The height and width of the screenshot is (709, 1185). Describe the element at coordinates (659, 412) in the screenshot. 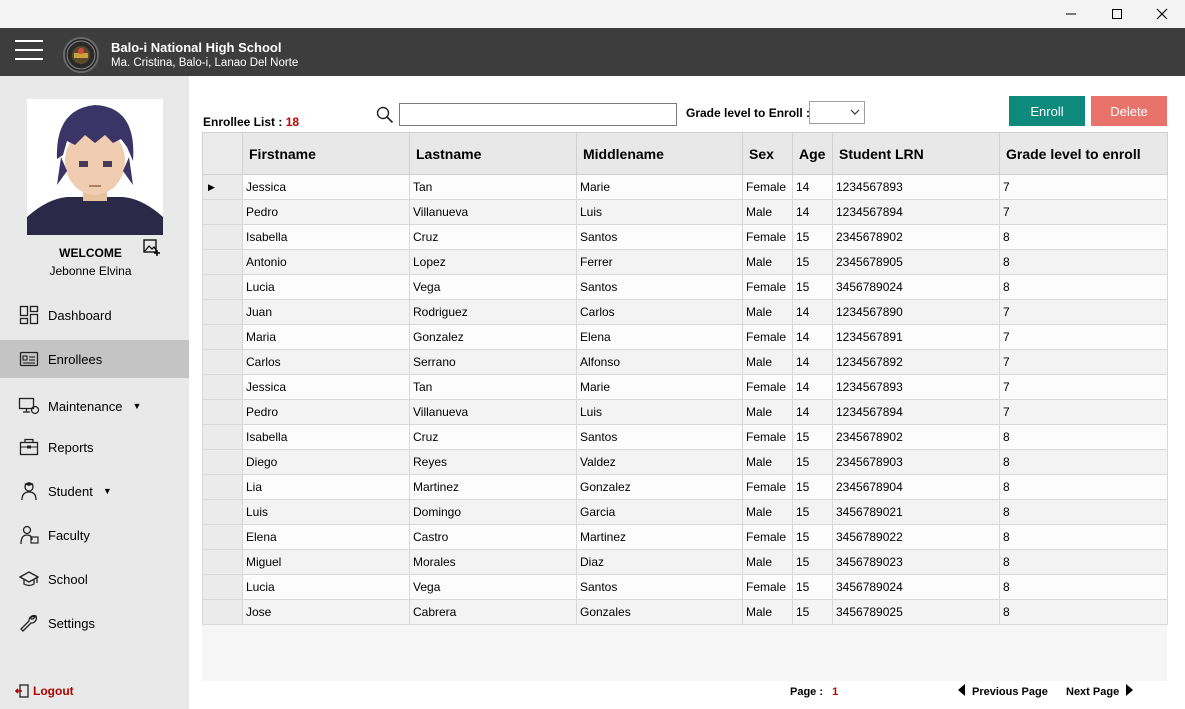

I see `table-cell: Luis` at that location.